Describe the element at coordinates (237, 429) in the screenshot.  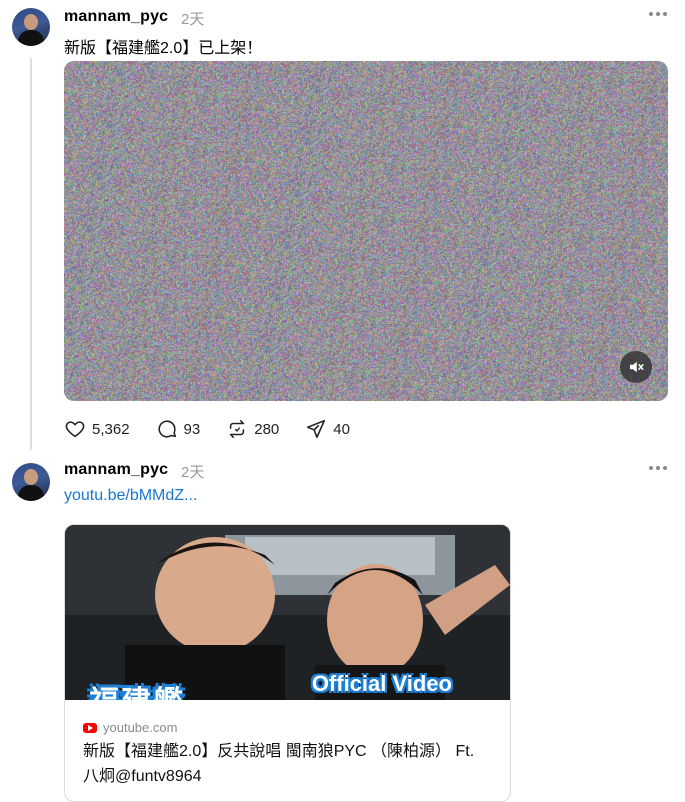
I see `repost-icon` at that location.